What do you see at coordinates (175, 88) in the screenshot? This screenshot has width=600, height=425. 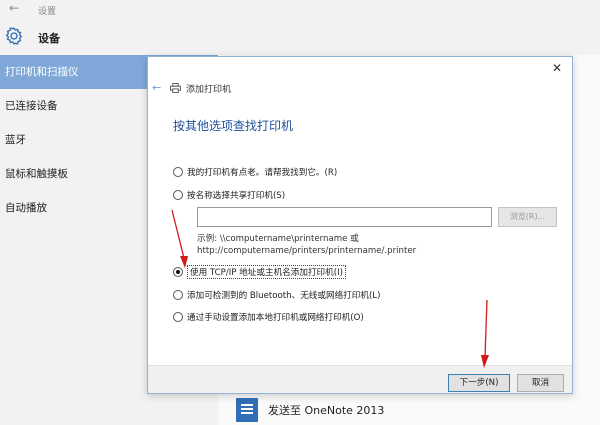 I see `printer-icon` at bounding box center [175, 88].